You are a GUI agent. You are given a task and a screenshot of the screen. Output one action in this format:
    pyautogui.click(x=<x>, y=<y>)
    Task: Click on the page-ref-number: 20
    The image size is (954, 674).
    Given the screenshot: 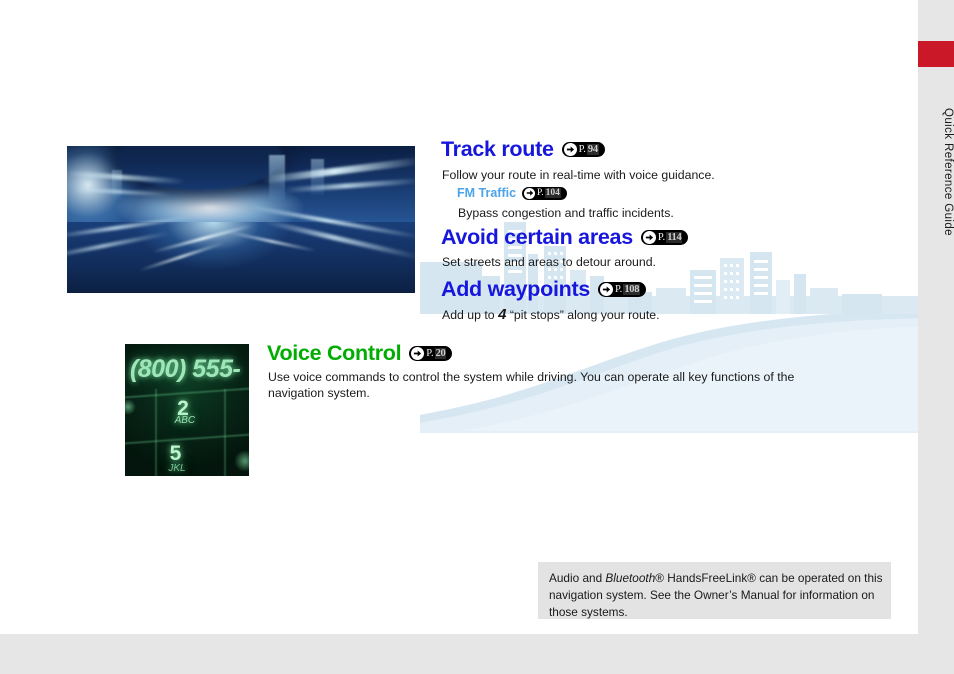 What is the action you would take?
    pyautogui.click(x=440, y=353)
    